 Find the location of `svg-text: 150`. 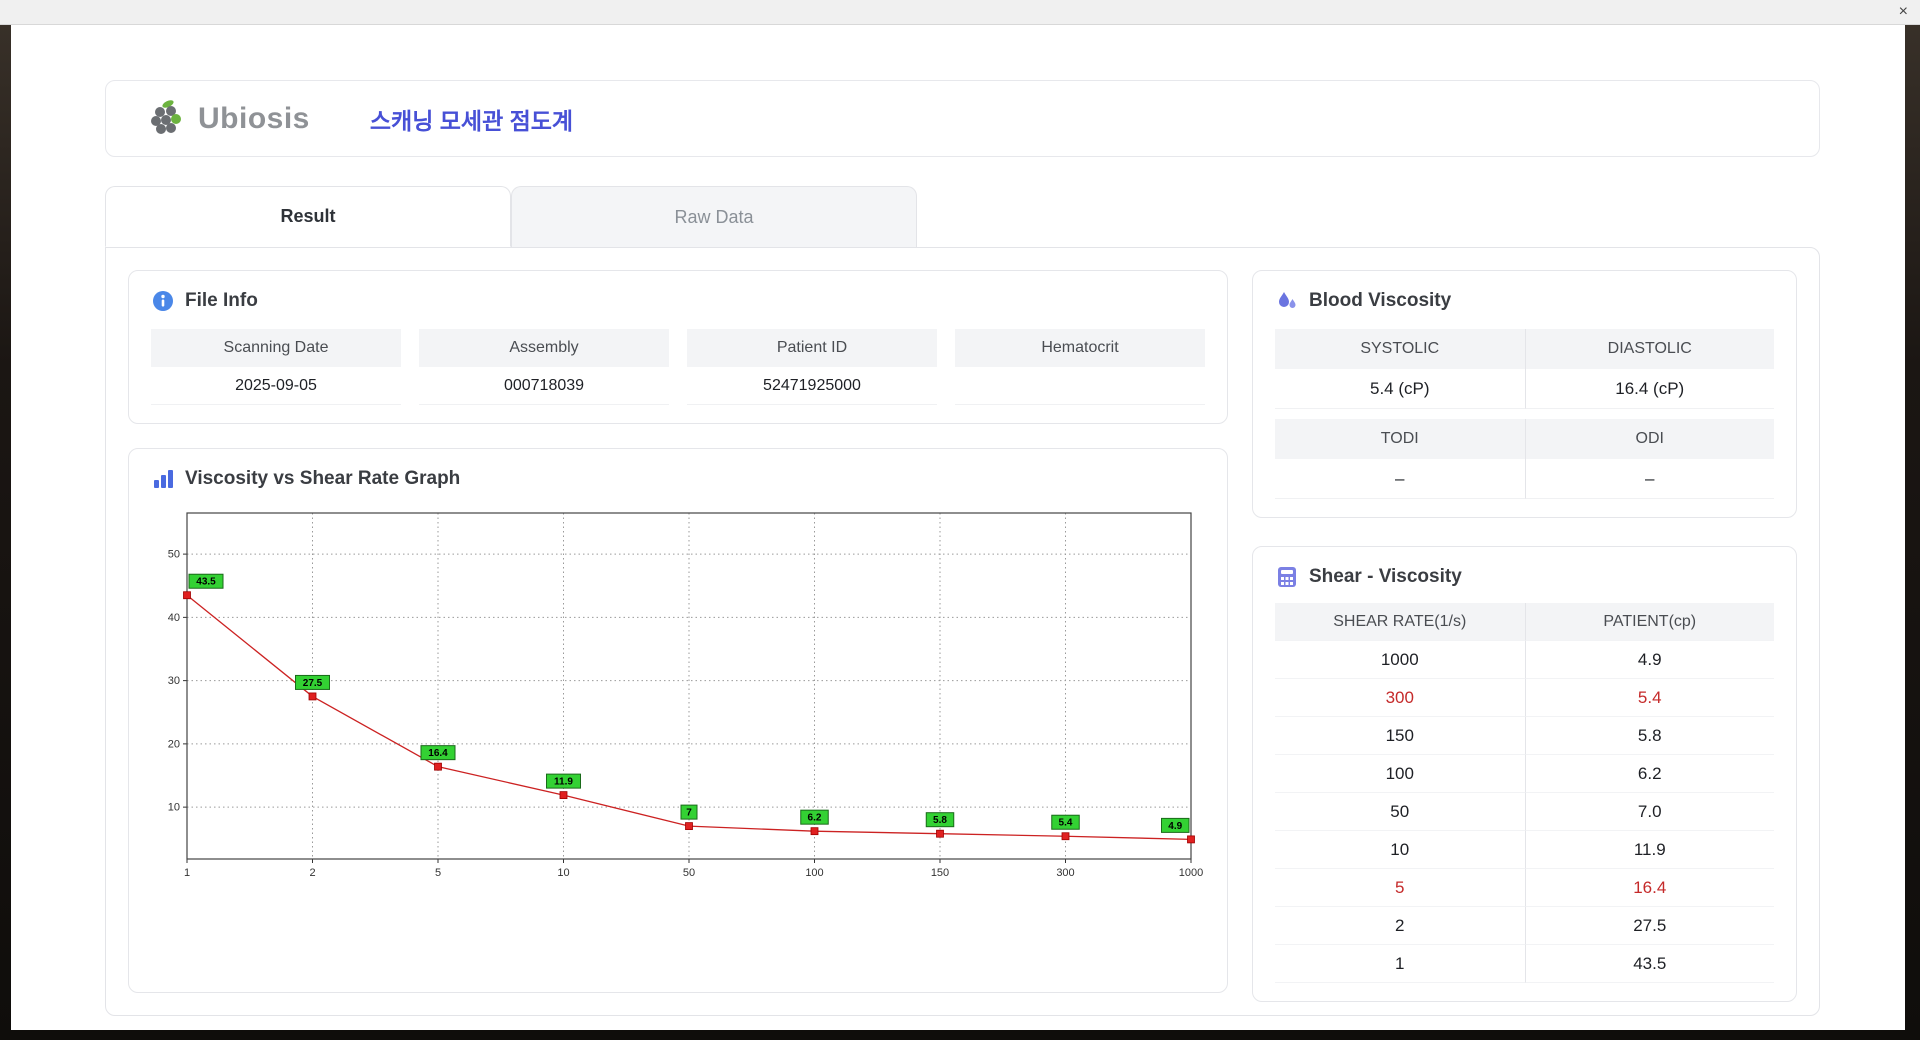

svg-text: 150 is located at coordinates (940, 873).